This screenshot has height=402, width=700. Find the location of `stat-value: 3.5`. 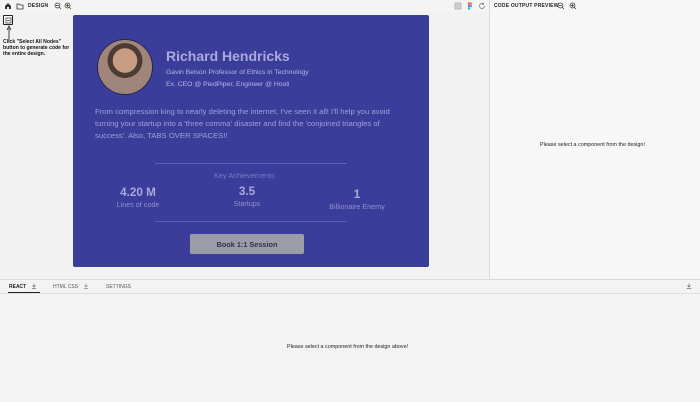

stat-value: 3.5 is located at coordinates (247, 191).